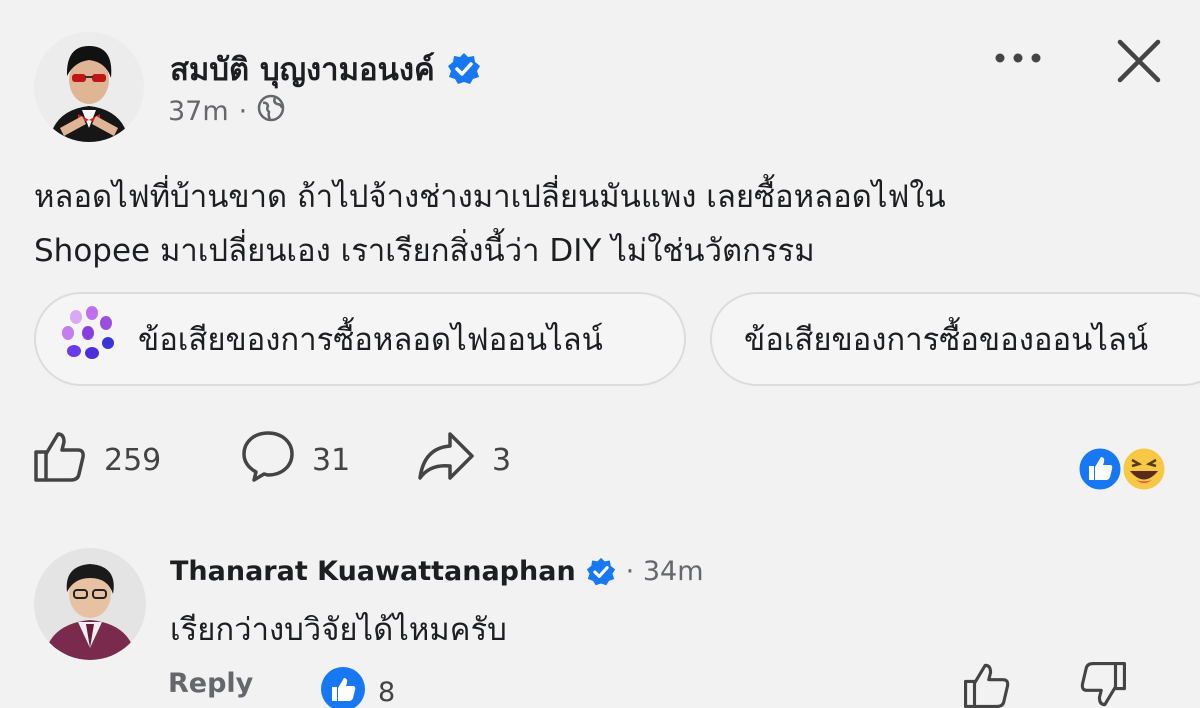 This screenshot has height=708, width=1200. I want to click on thumbs-up-icon, so click(60, 460).